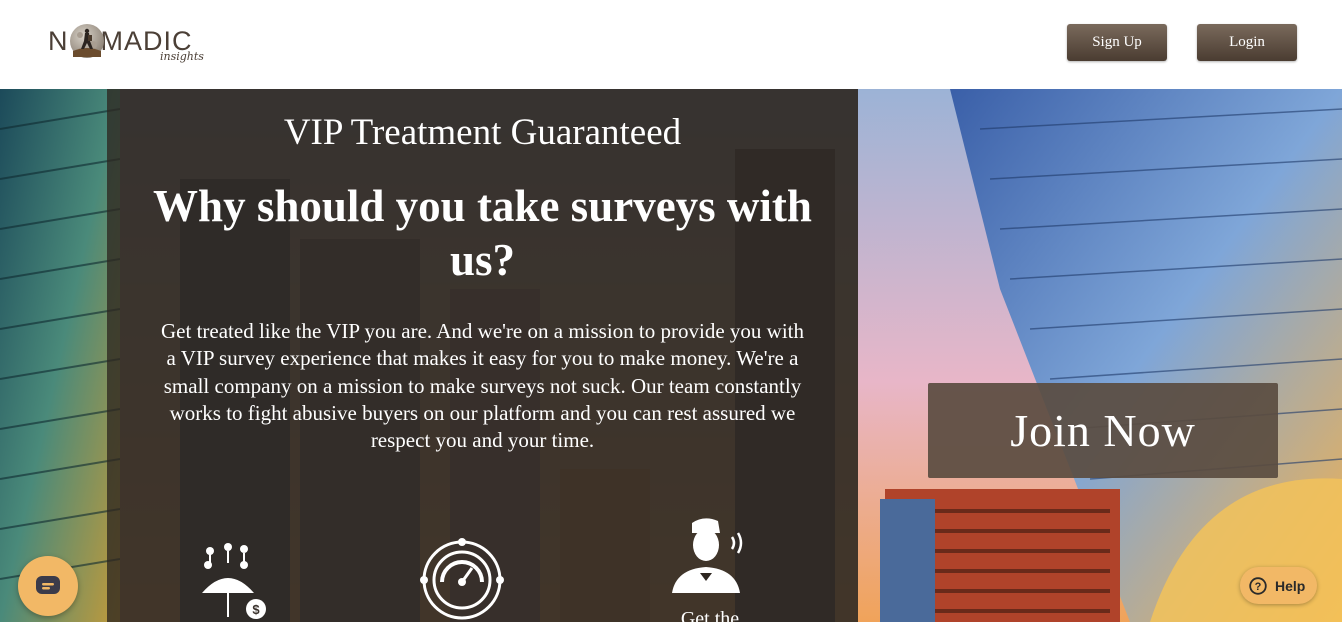 The image size is (1342, 622). Describe the element at coordinates (87, 41) in the screenshot. I see `moon-traveler-icon` at that location.